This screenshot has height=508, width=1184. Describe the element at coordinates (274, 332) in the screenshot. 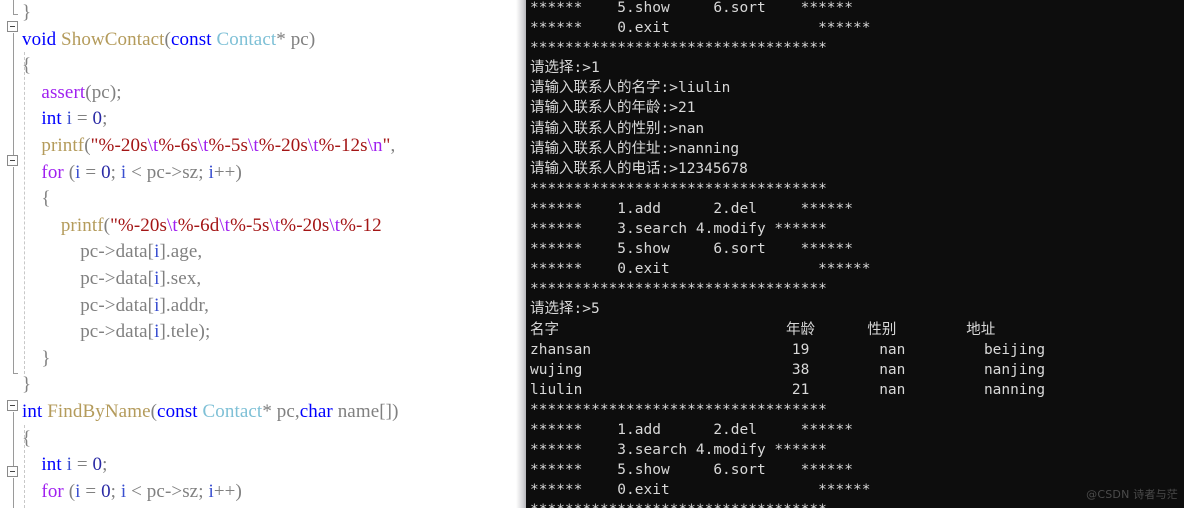

I see `code-line: pc->data[i].tele);` at that location.